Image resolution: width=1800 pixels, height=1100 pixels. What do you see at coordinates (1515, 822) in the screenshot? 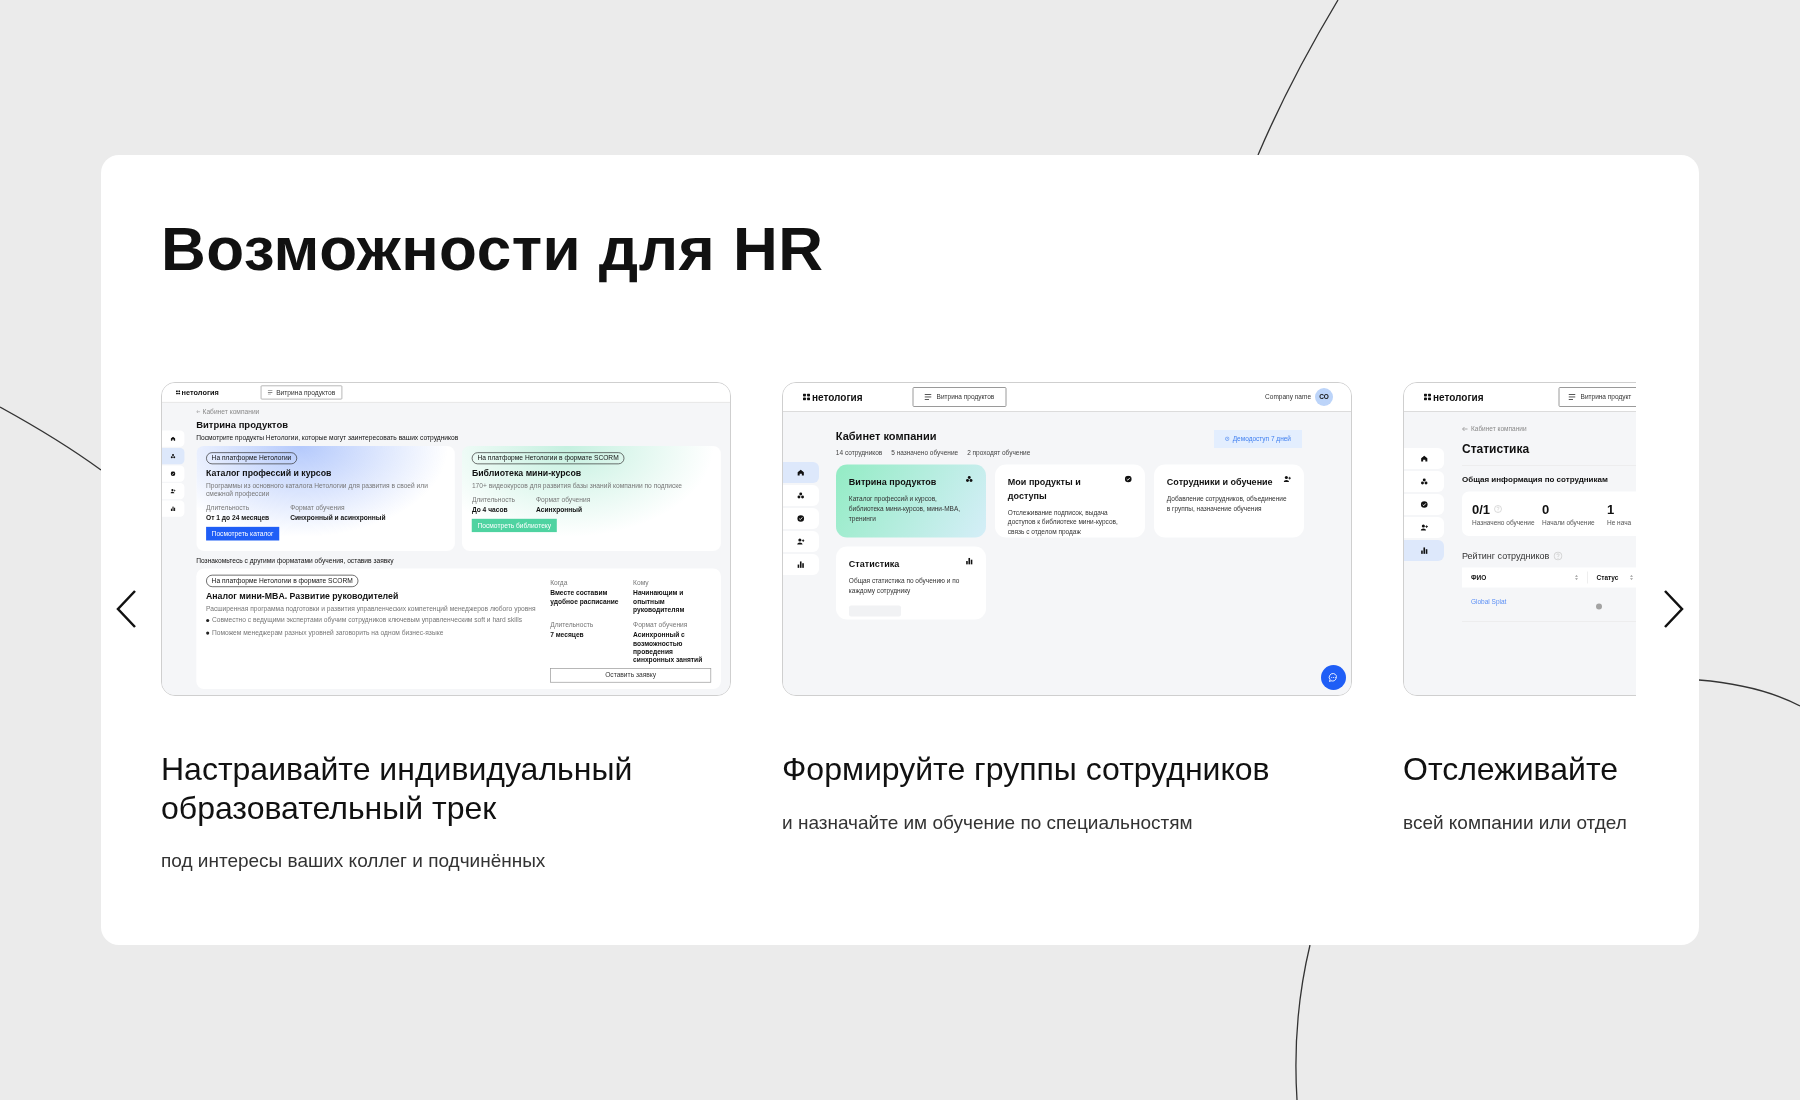
I see `slide-subtitle: всей компании или отдел` at bounding box center [1515, 822].